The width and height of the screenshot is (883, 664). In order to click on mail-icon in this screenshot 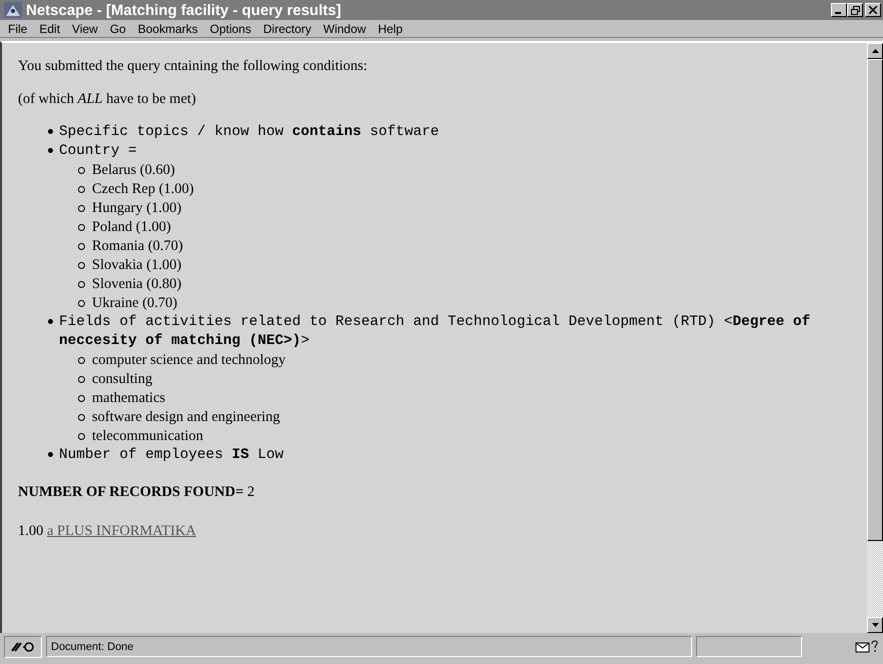, I will do `click(867, 647)`.